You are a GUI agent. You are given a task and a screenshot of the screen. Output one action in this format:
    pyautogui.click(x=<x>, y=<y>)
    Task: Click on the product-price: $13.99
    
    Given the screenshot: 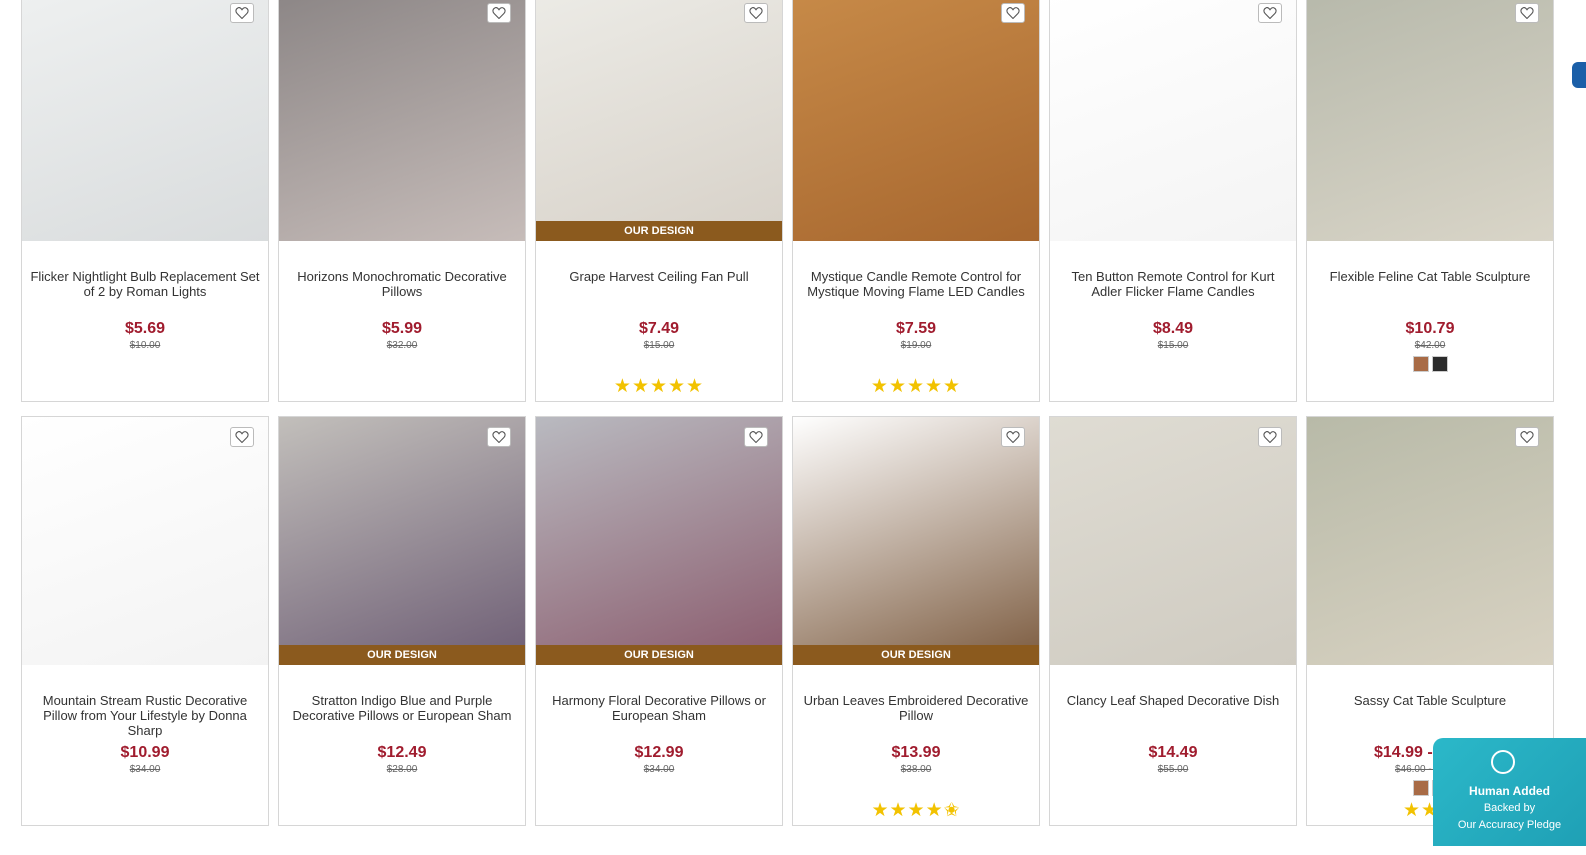 What is the action you would take?
    pyautogui.click(x=916, y=752)
    